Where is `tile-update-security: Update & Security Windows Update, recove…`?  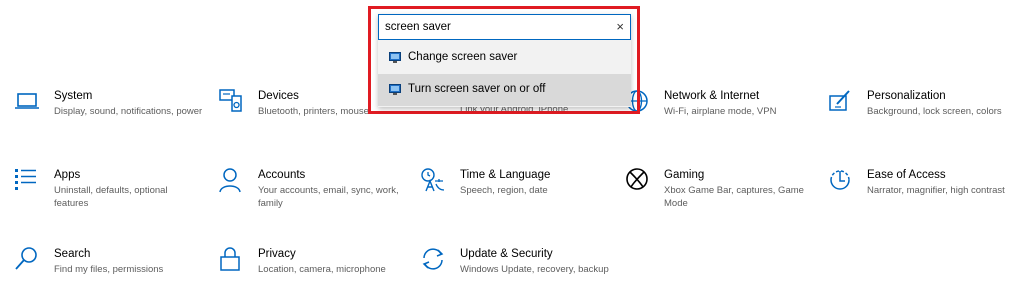 tile-update-security: Update & Security Windows Update, recove… is located at coordinates (515, 276).